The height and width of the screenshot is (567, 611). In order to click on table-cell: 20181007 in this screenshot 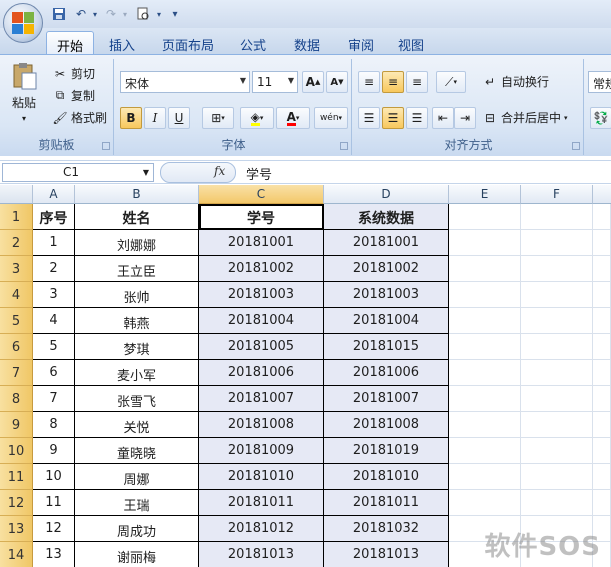, I will do `click(261, 399)`.